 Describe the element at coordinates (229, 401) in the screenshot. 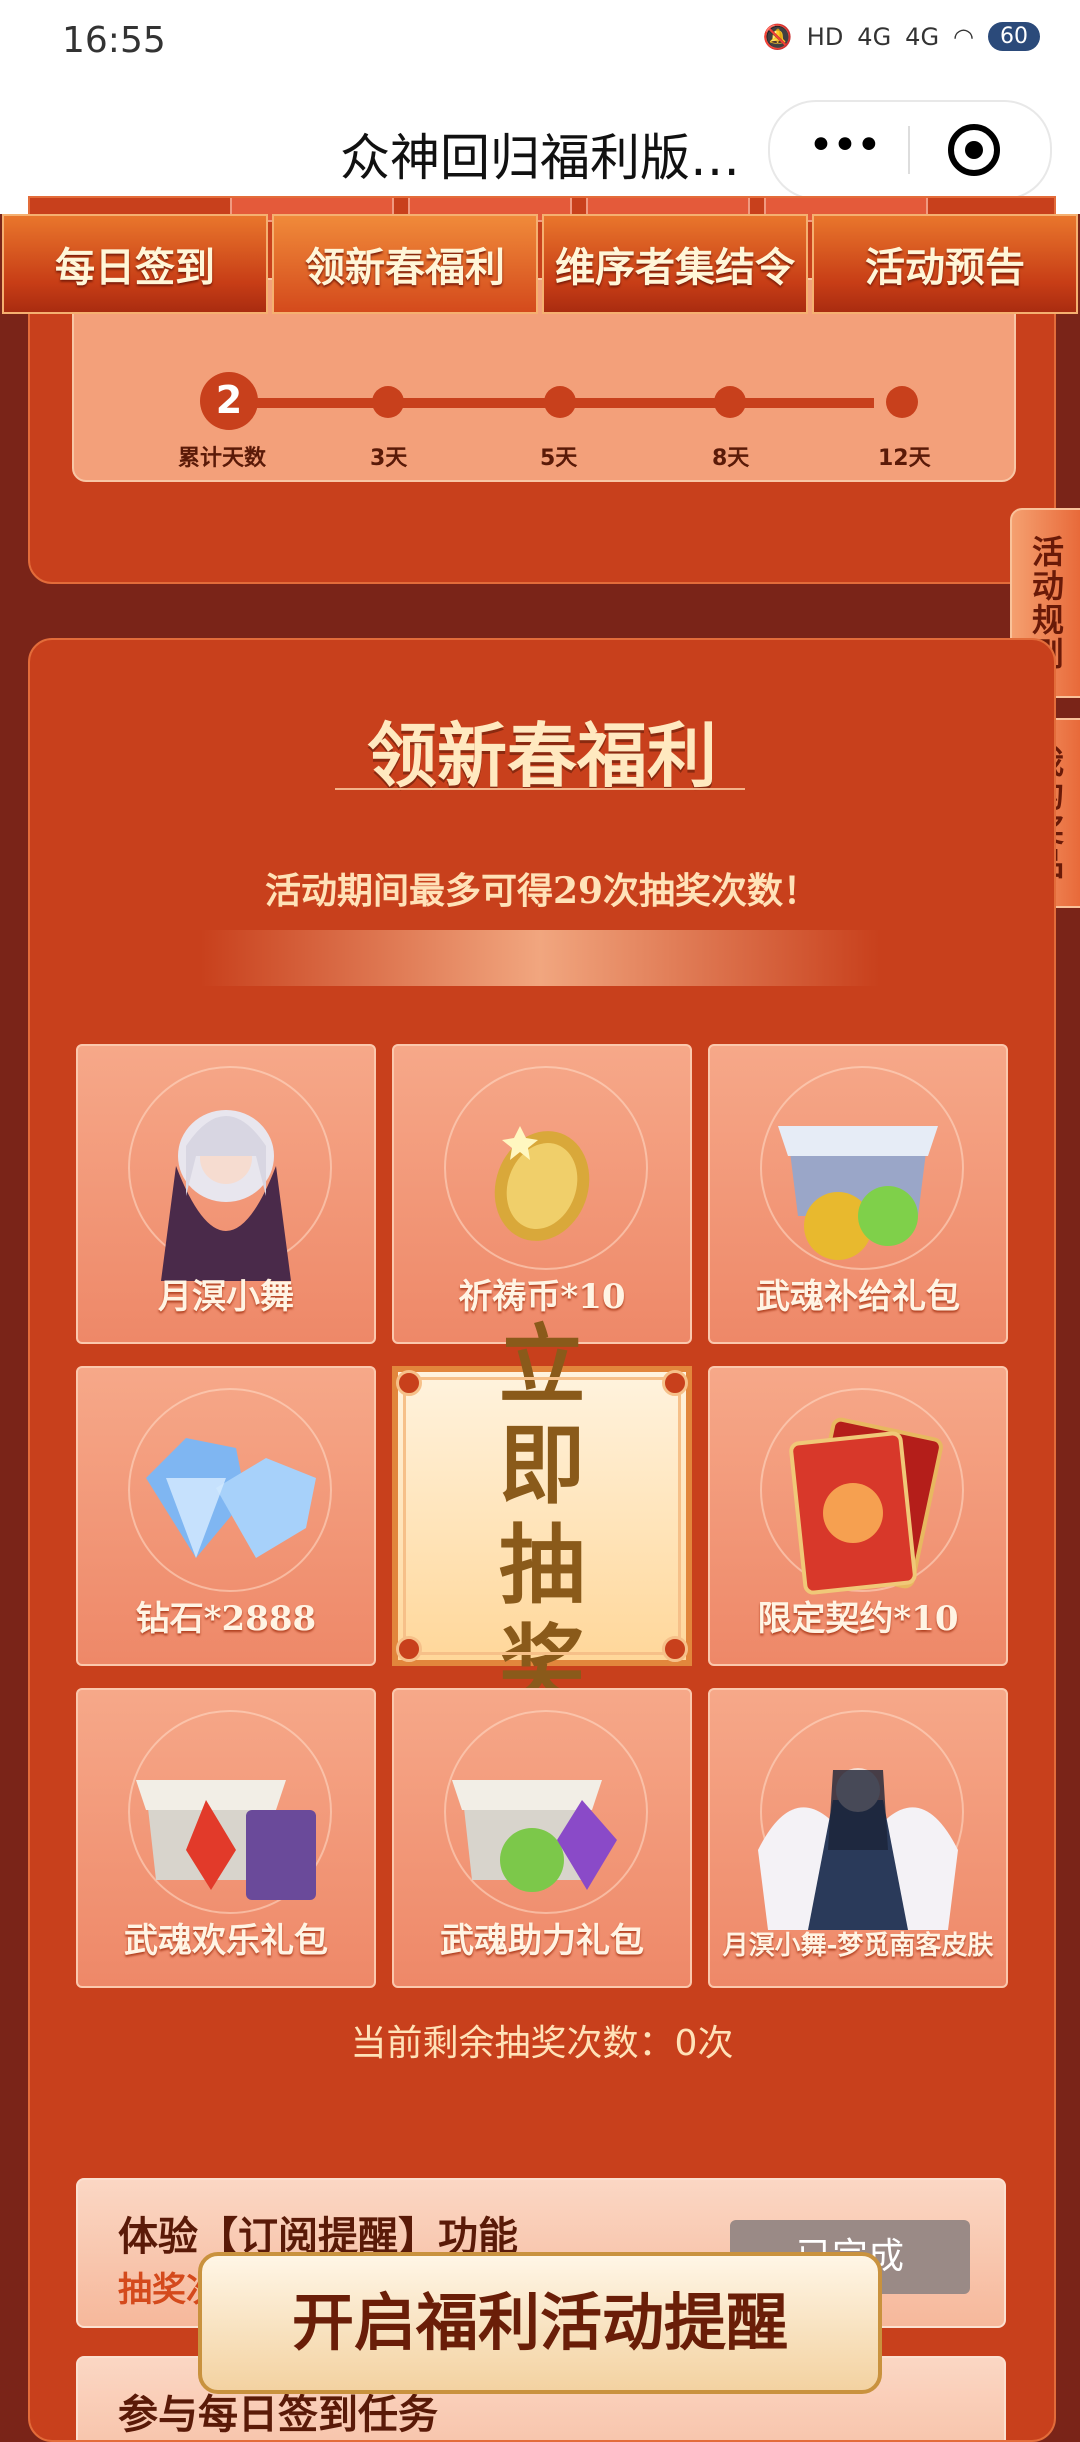

I see `current-days-badge: 2` at that location.